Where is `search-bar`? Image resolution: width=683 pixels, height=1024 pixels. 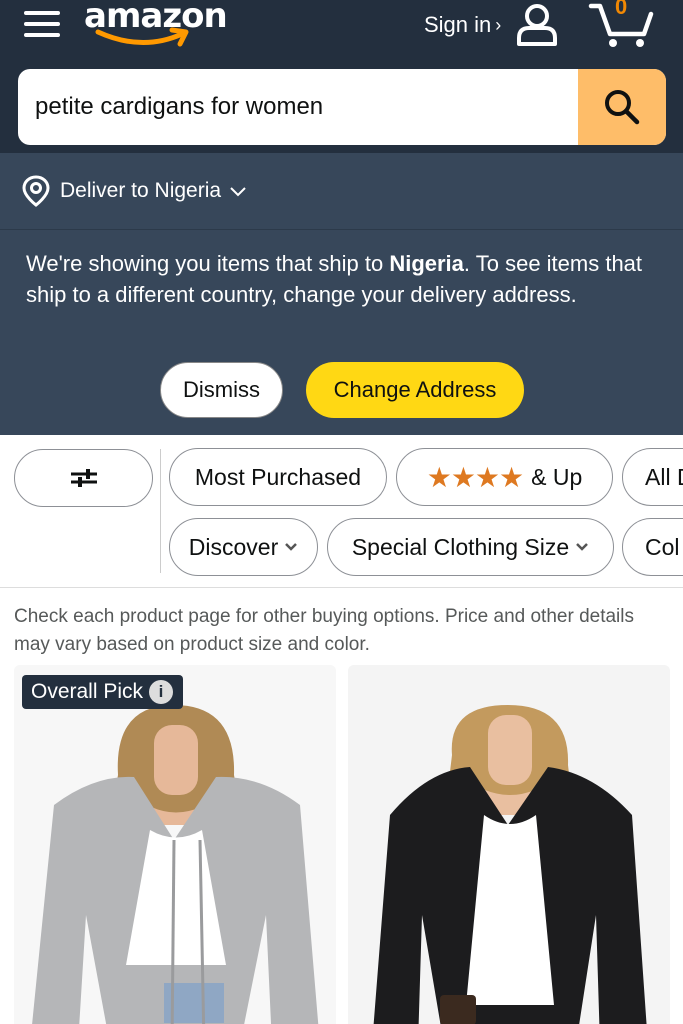
search-bar is located at coordinates (342, 107).